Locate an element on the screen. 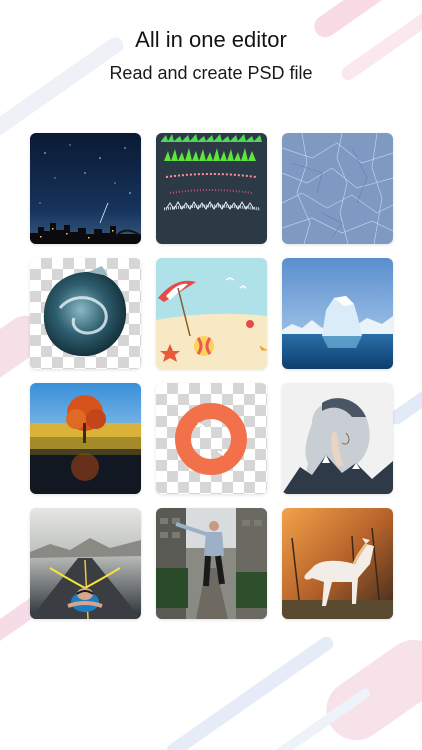  man-city-street-photo is located at coordinates (211, 563).